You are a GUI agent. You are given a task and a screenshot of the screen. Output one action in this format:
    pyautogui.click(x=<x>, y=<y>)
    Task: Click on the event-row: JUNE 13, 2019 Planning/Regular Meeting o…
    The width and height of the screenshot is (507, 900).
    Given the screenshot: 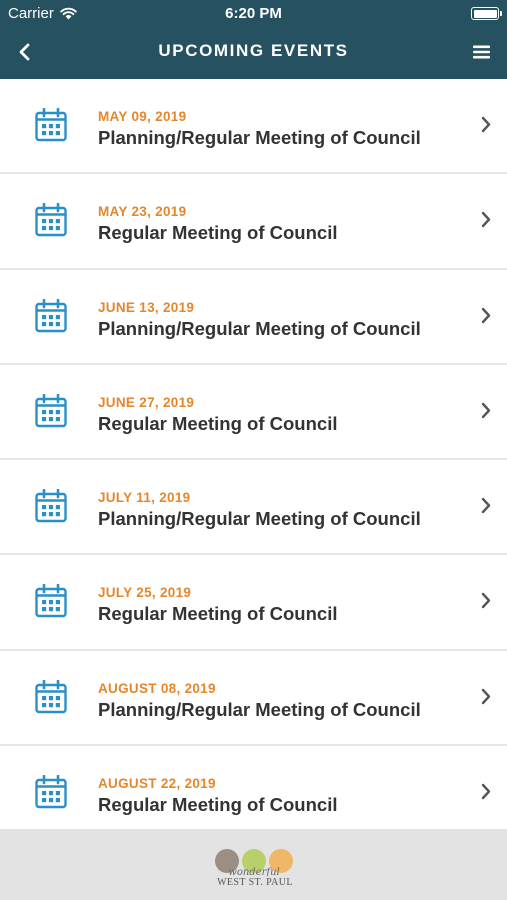 What is the action you would take?
    pyautogui.click(x=253, y=317)
    